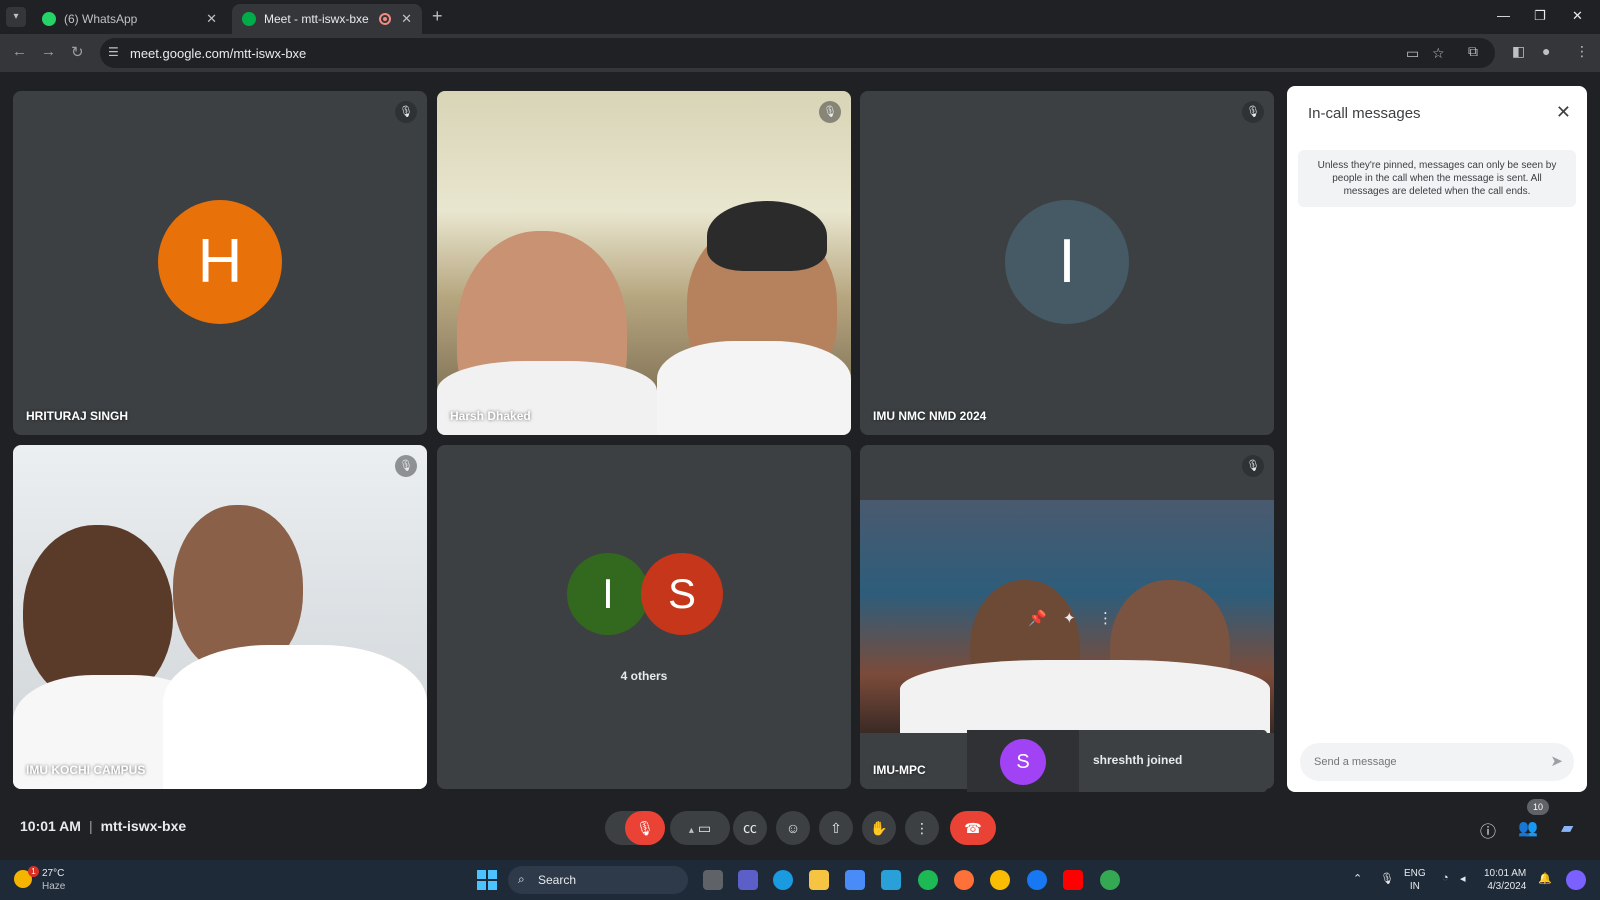 This screenshot has height=900, width=1600. Describe the element at coordinates (836, 828) in the screenshot. I see `present-button: ⇧` at that location.